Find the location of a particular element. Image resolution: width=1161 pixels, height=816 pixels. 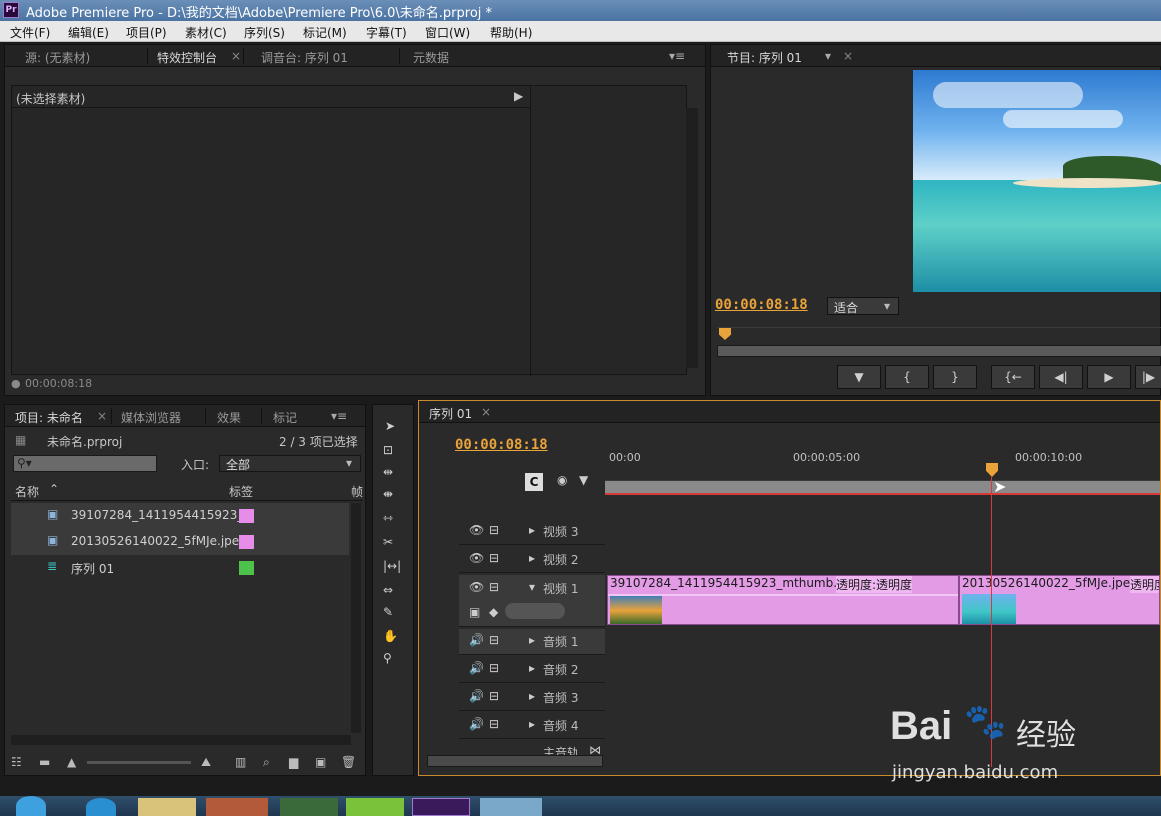

video-track-3: 👁 ⊟ ▸ 视频 3 is located at coordinates (532, 532).